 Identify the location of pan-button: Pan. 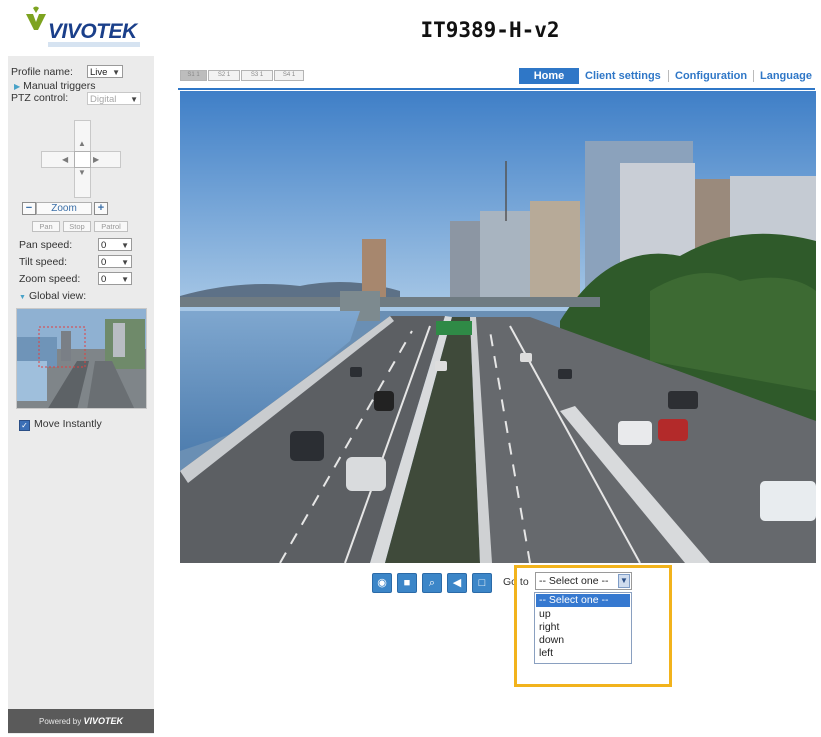
(46, 226).